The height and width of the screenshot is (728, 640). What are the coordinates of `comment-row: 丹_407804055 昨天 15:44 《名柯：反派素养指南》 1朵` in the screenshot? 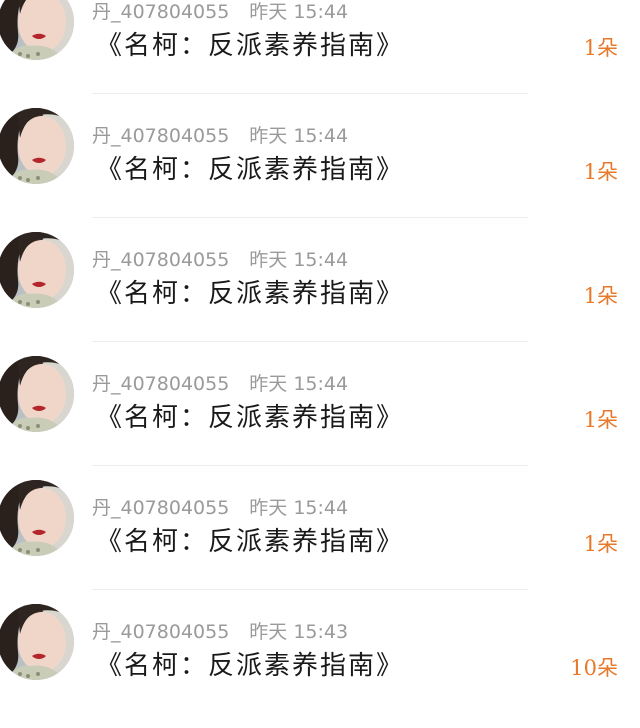 It's located at (320, 54).